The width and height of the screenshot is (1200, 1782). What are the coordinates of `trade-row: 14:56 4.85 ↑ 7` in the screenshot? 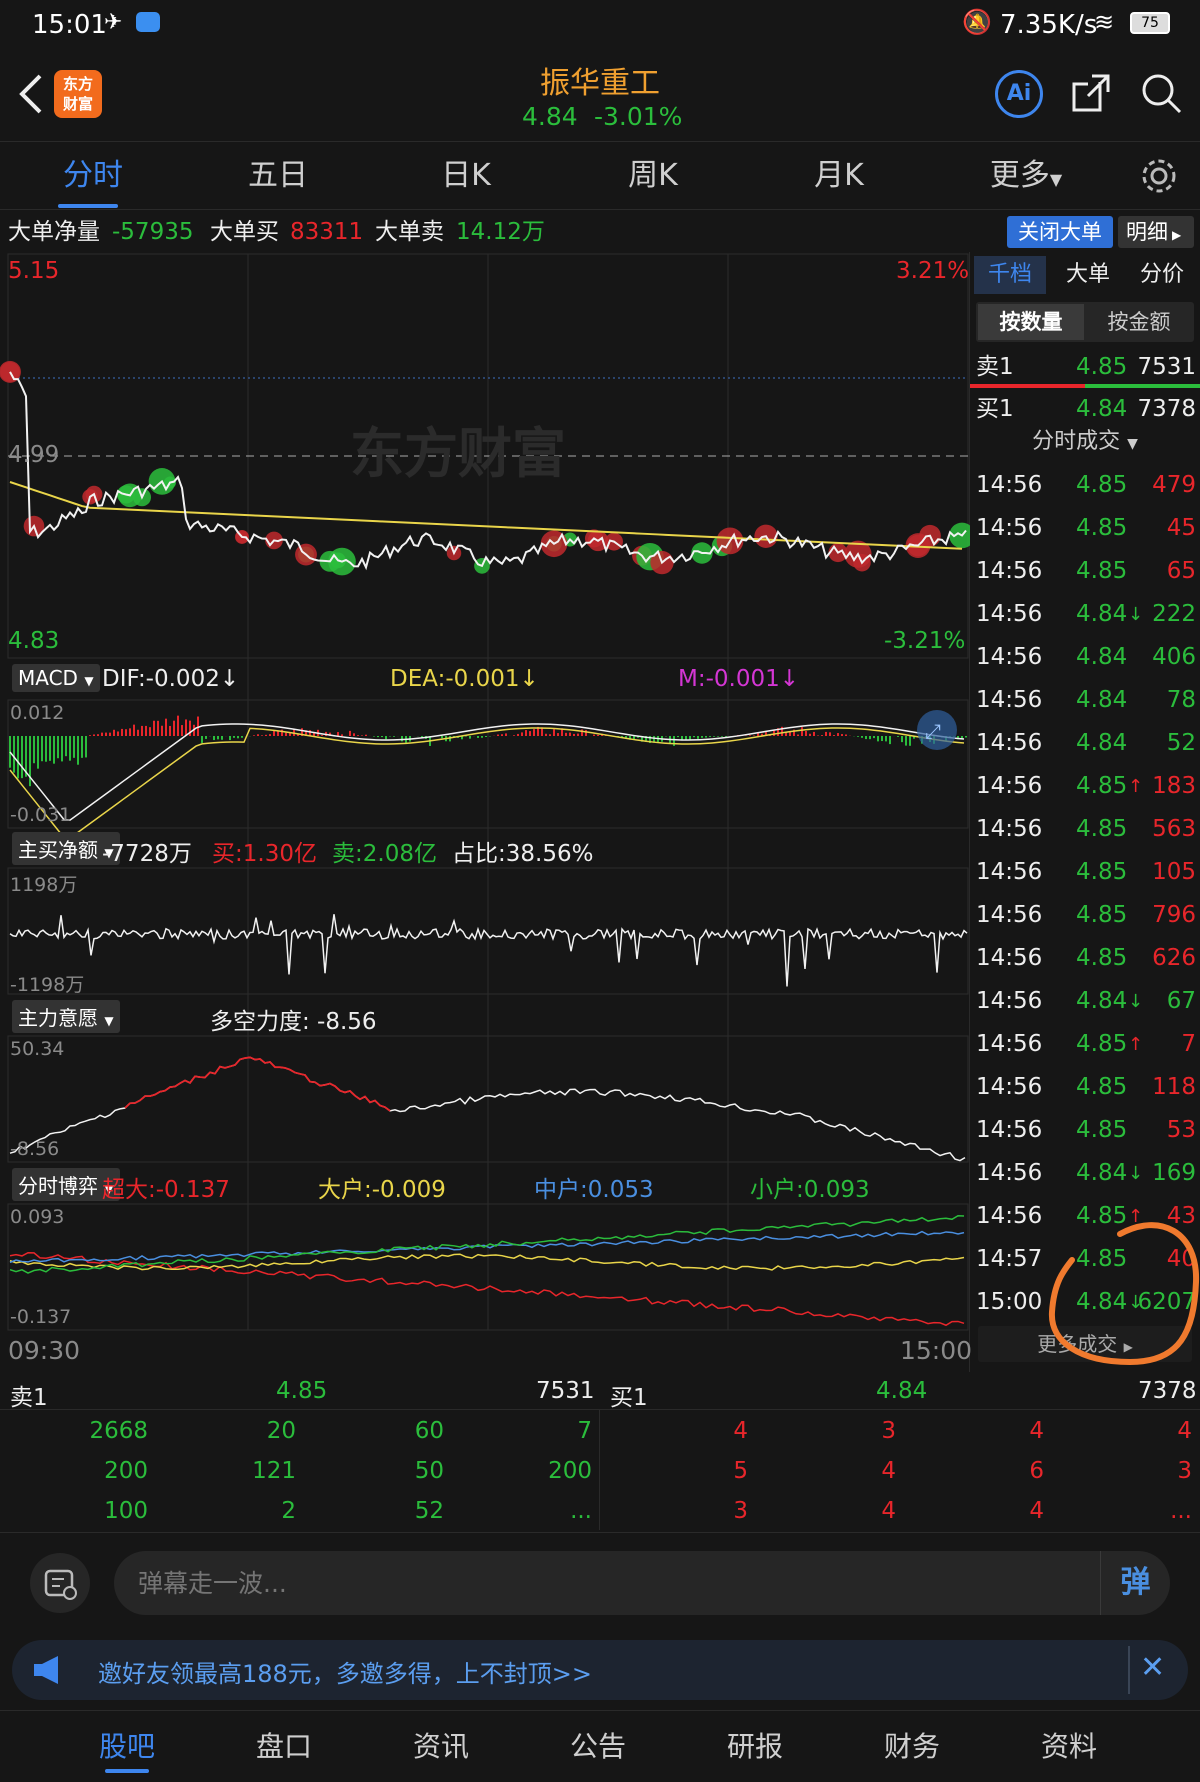 It's located at (1085, 1044).